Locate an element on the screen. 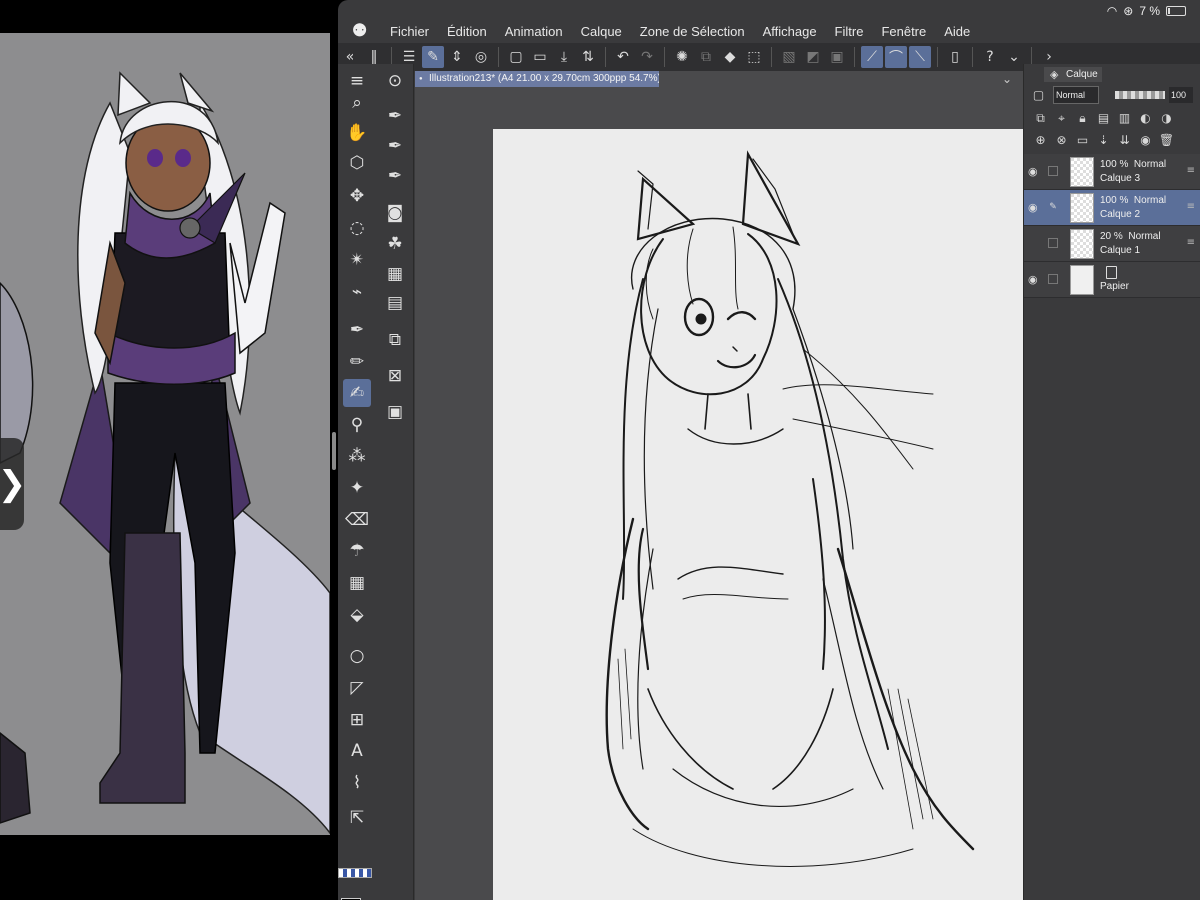 The width and height of the screenshot is (1200, 900). layer-row-calque-3: ◉ 100 % Normal Calque 3 ≡ is located at coordinates (1112, 172).